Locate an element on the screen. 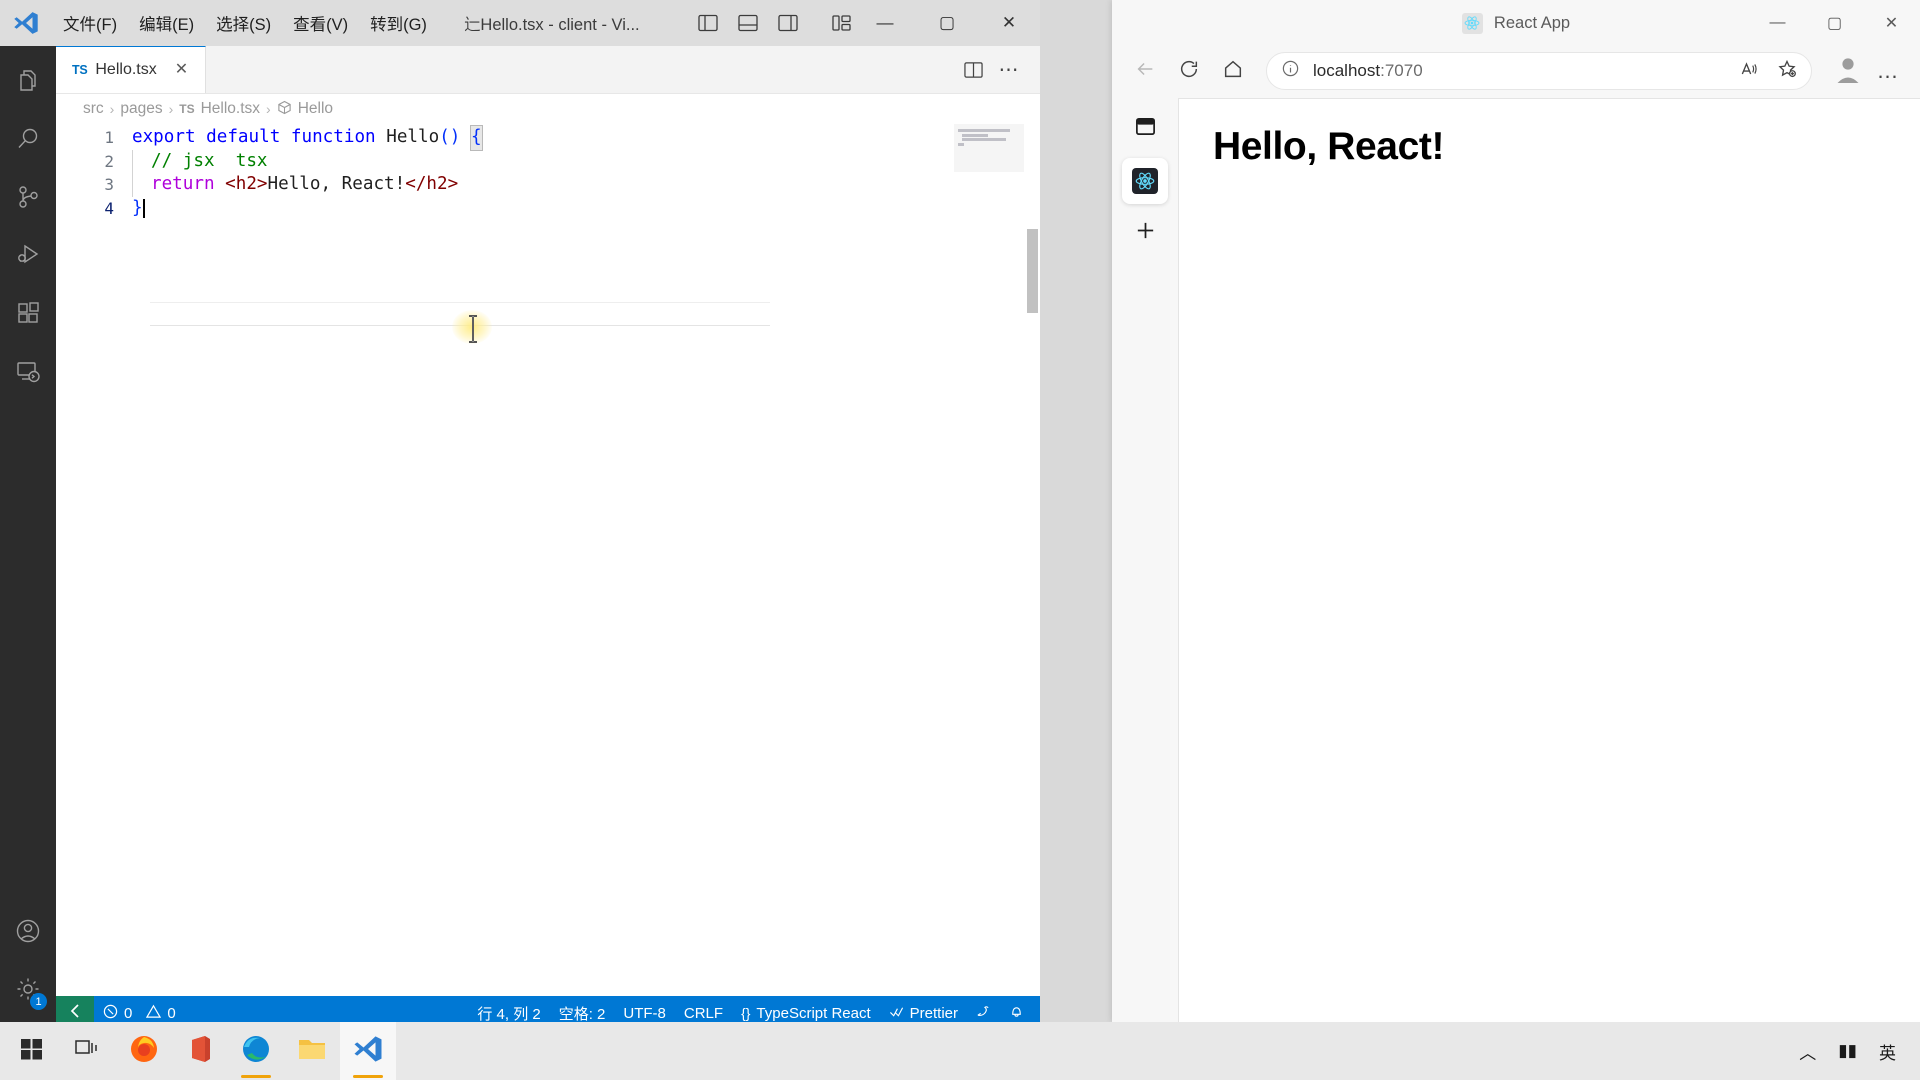 This screenshot has height=1080, width=1920. read-aloud-icon is located at coordinates (1749, 71).